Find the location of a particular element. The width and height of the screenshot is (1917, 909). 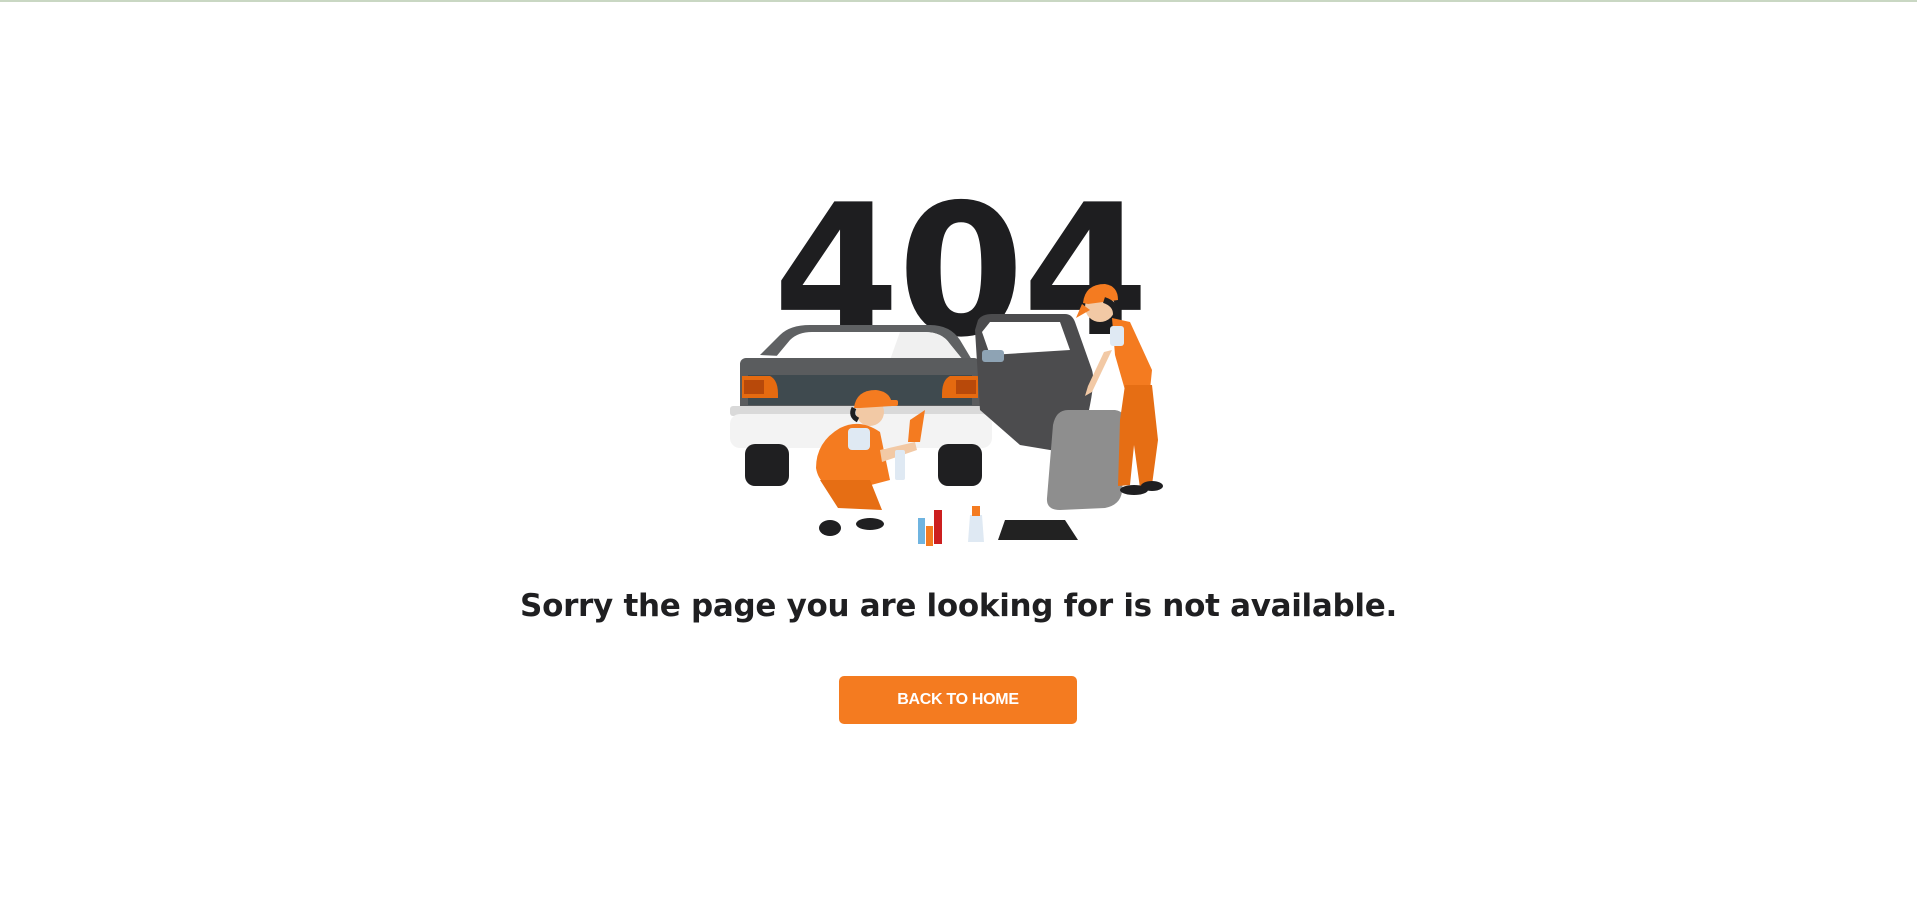

car-illustration is located at coordinates (929, 427).